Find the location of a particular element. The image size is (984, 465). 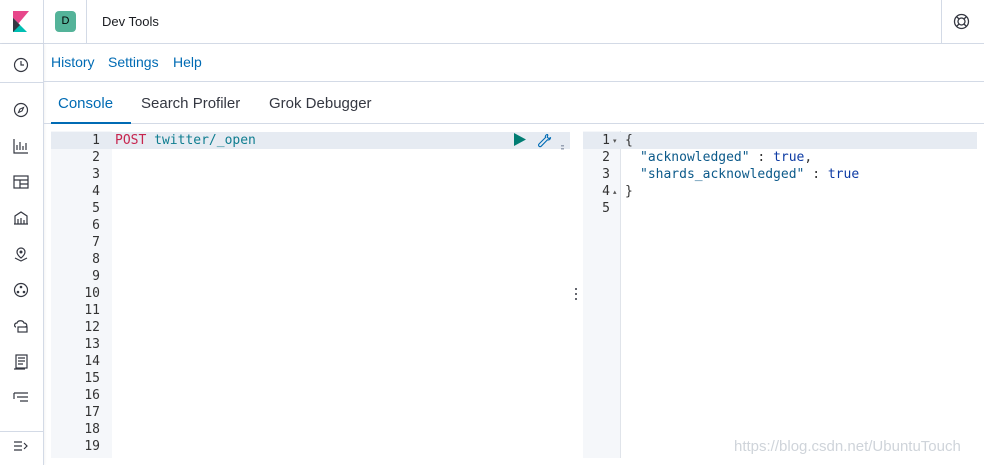

fold-open-icon: ▾ is located at coordinates (615, 141).